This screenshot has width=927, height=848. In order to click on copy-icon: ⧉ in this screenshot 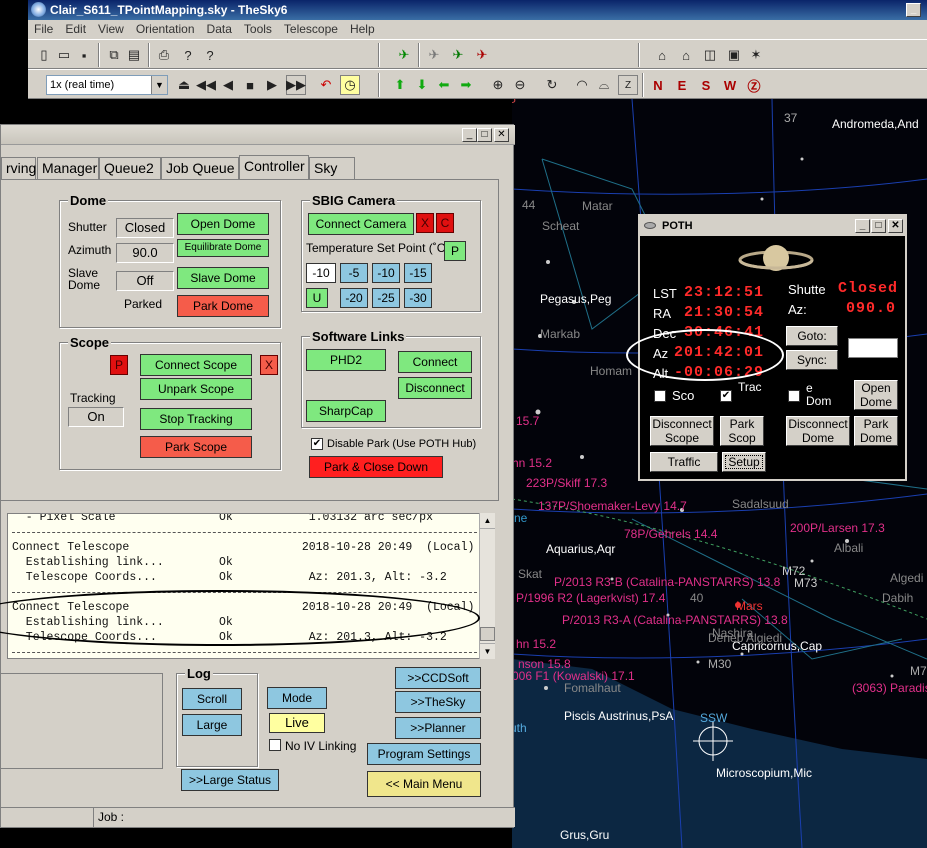, I will do `click(114, 55)`.